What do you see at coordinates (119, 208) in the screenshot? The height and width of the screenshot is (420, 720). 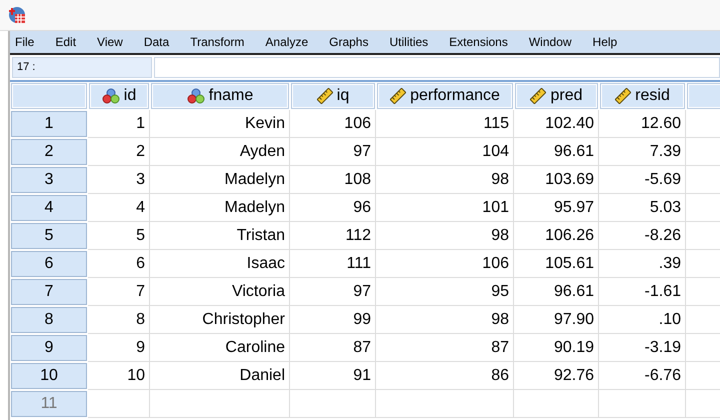 I see `table-cell: 4` at bounding box center [119, 208].